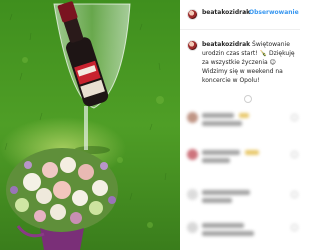 The height and width of the screenshot is (250, 320). What do you see at coordinates (274, 12) in the screenshot?
I see `following-button: Obserwowanie` at bounding box center [274, 12].